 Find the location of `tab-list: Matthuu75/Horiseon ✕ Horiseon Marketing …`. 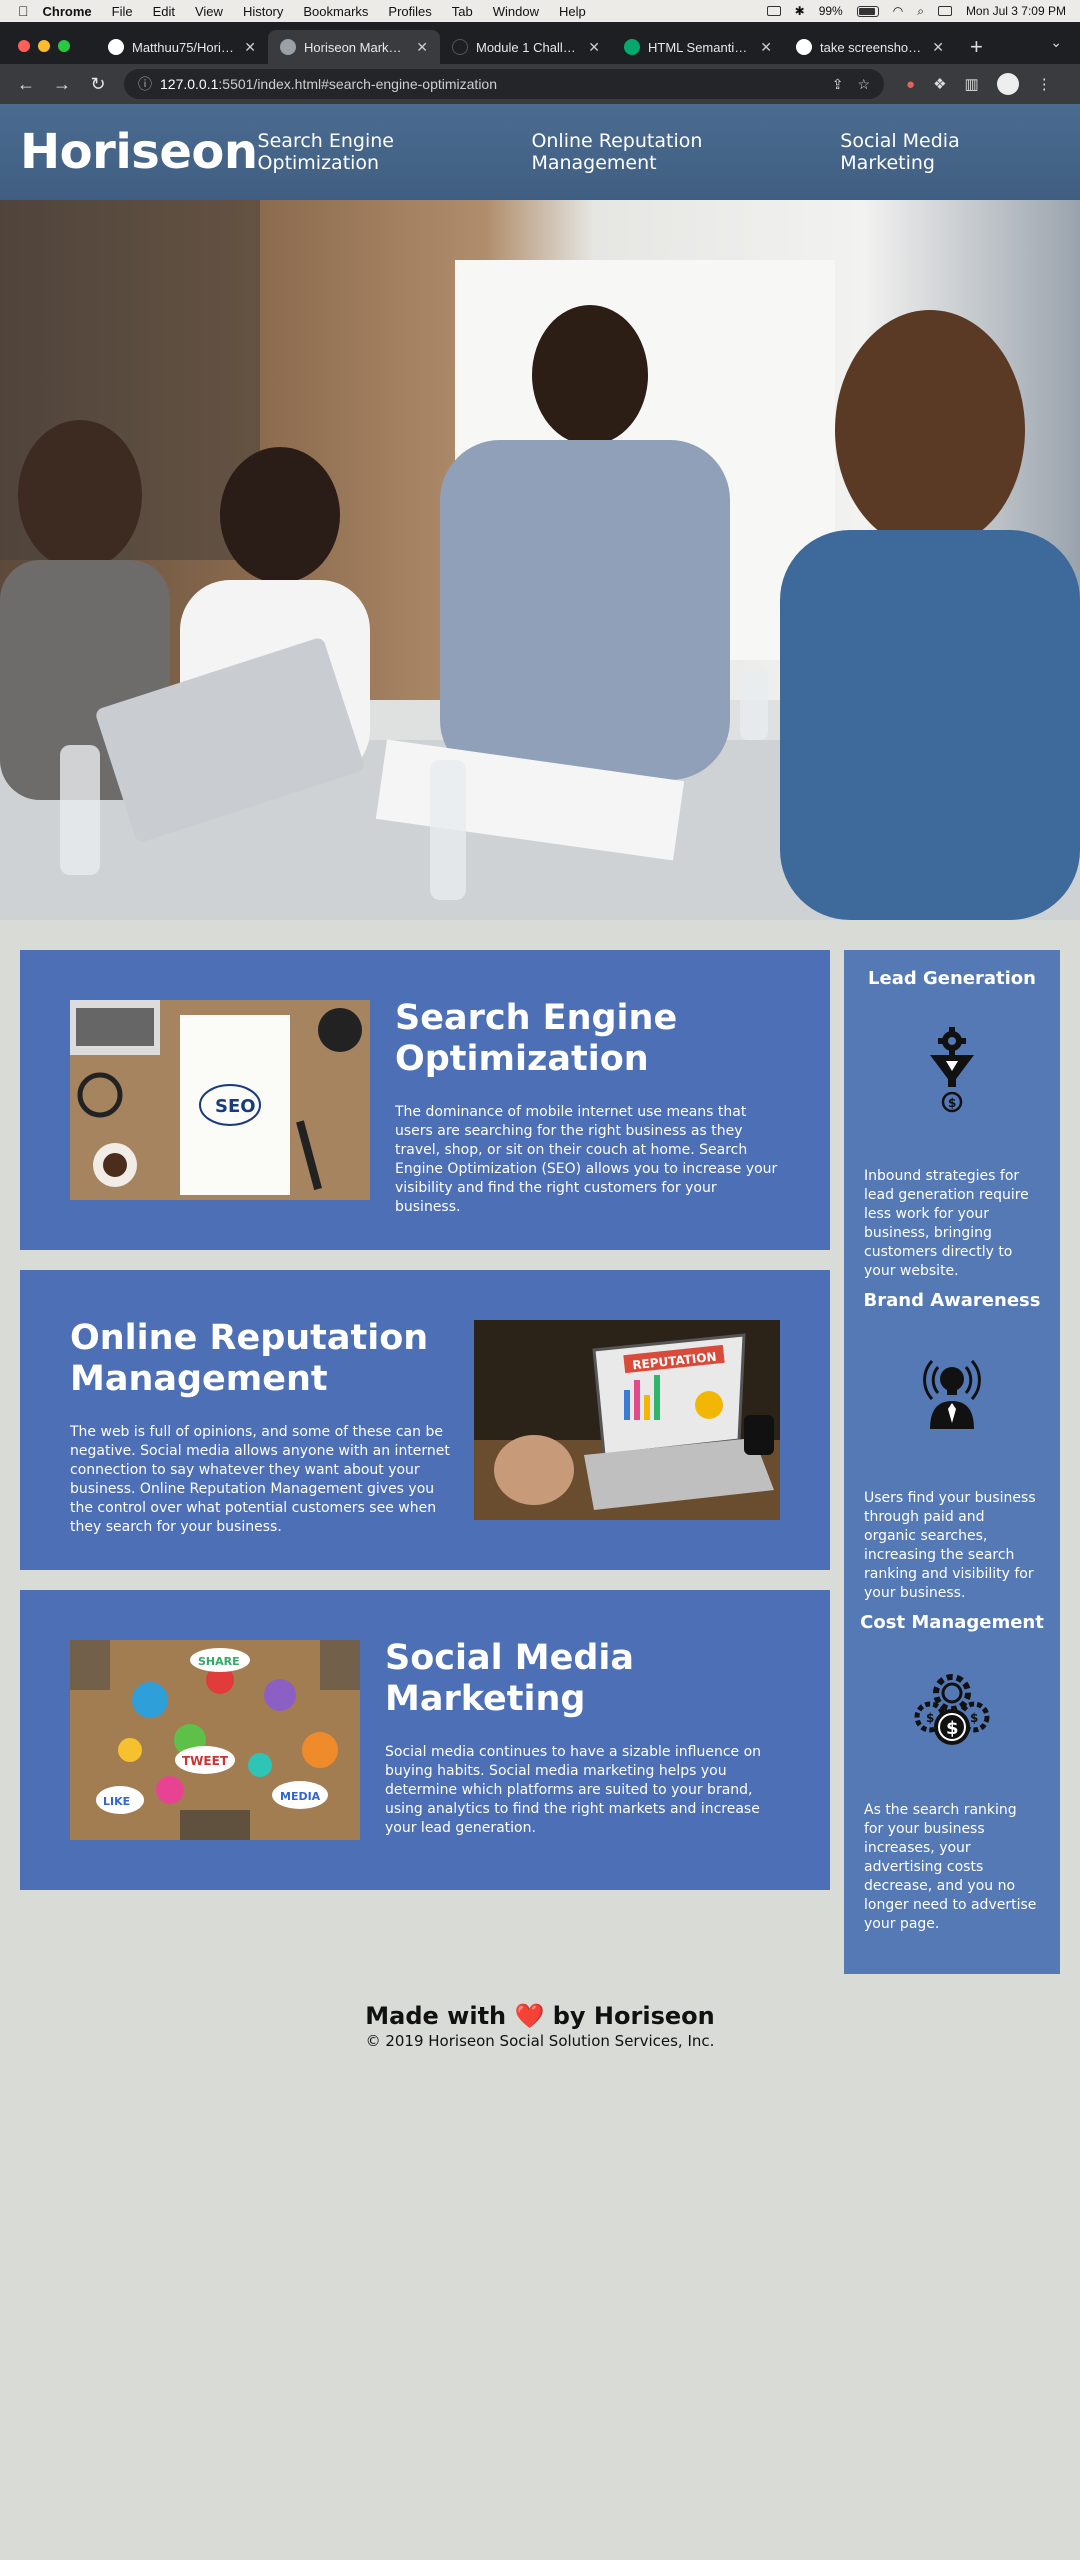

tab-list: Matthuu75/Horiseon ✕ Horiseon Marketing … is located at coordinates (539, 47).